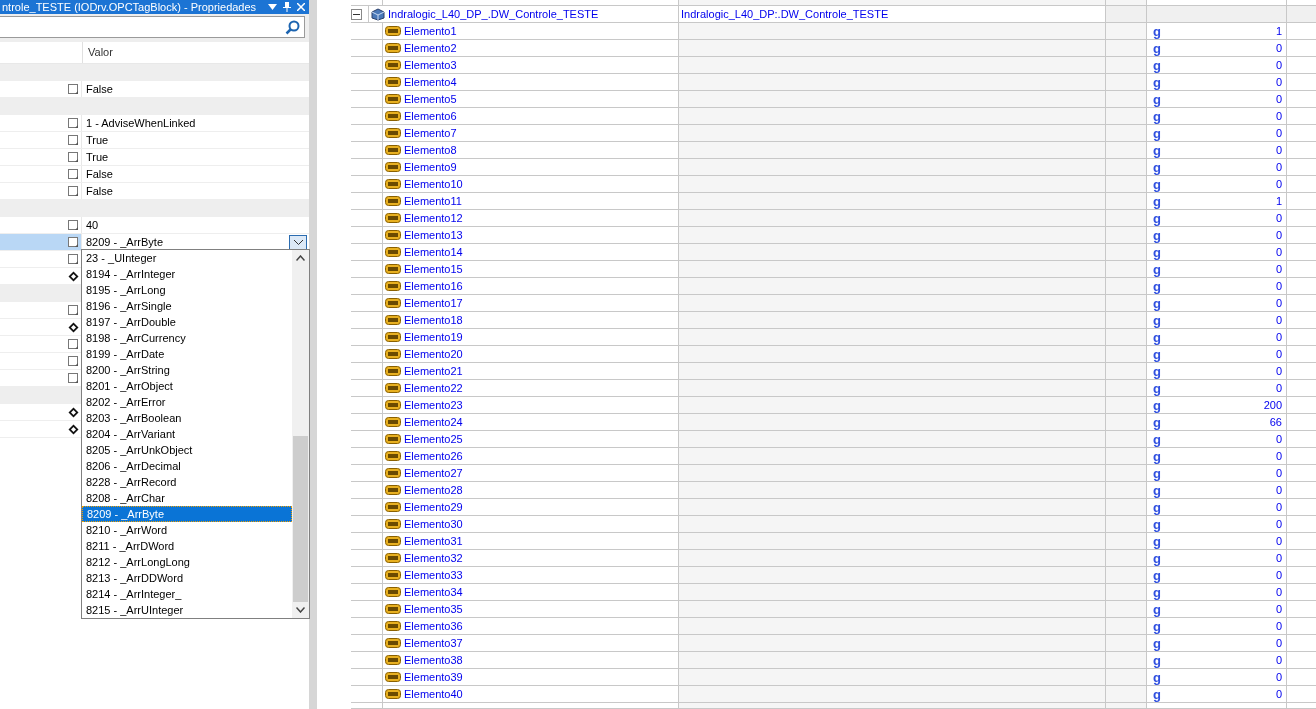  I want to click on search-field, so click(153, 27).